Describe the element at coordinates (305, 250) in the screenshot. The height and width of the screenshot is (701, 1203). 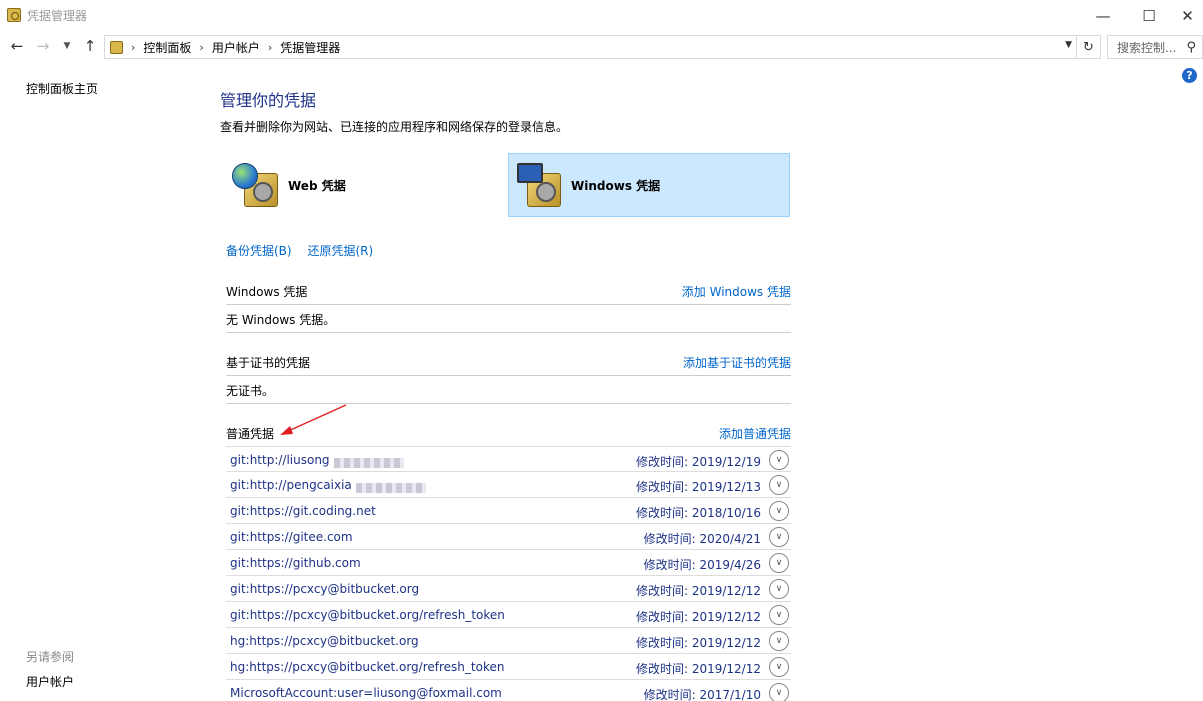
I see `backup-restore-links: 备份凭据(B) 还原凭据(R)` at that location.